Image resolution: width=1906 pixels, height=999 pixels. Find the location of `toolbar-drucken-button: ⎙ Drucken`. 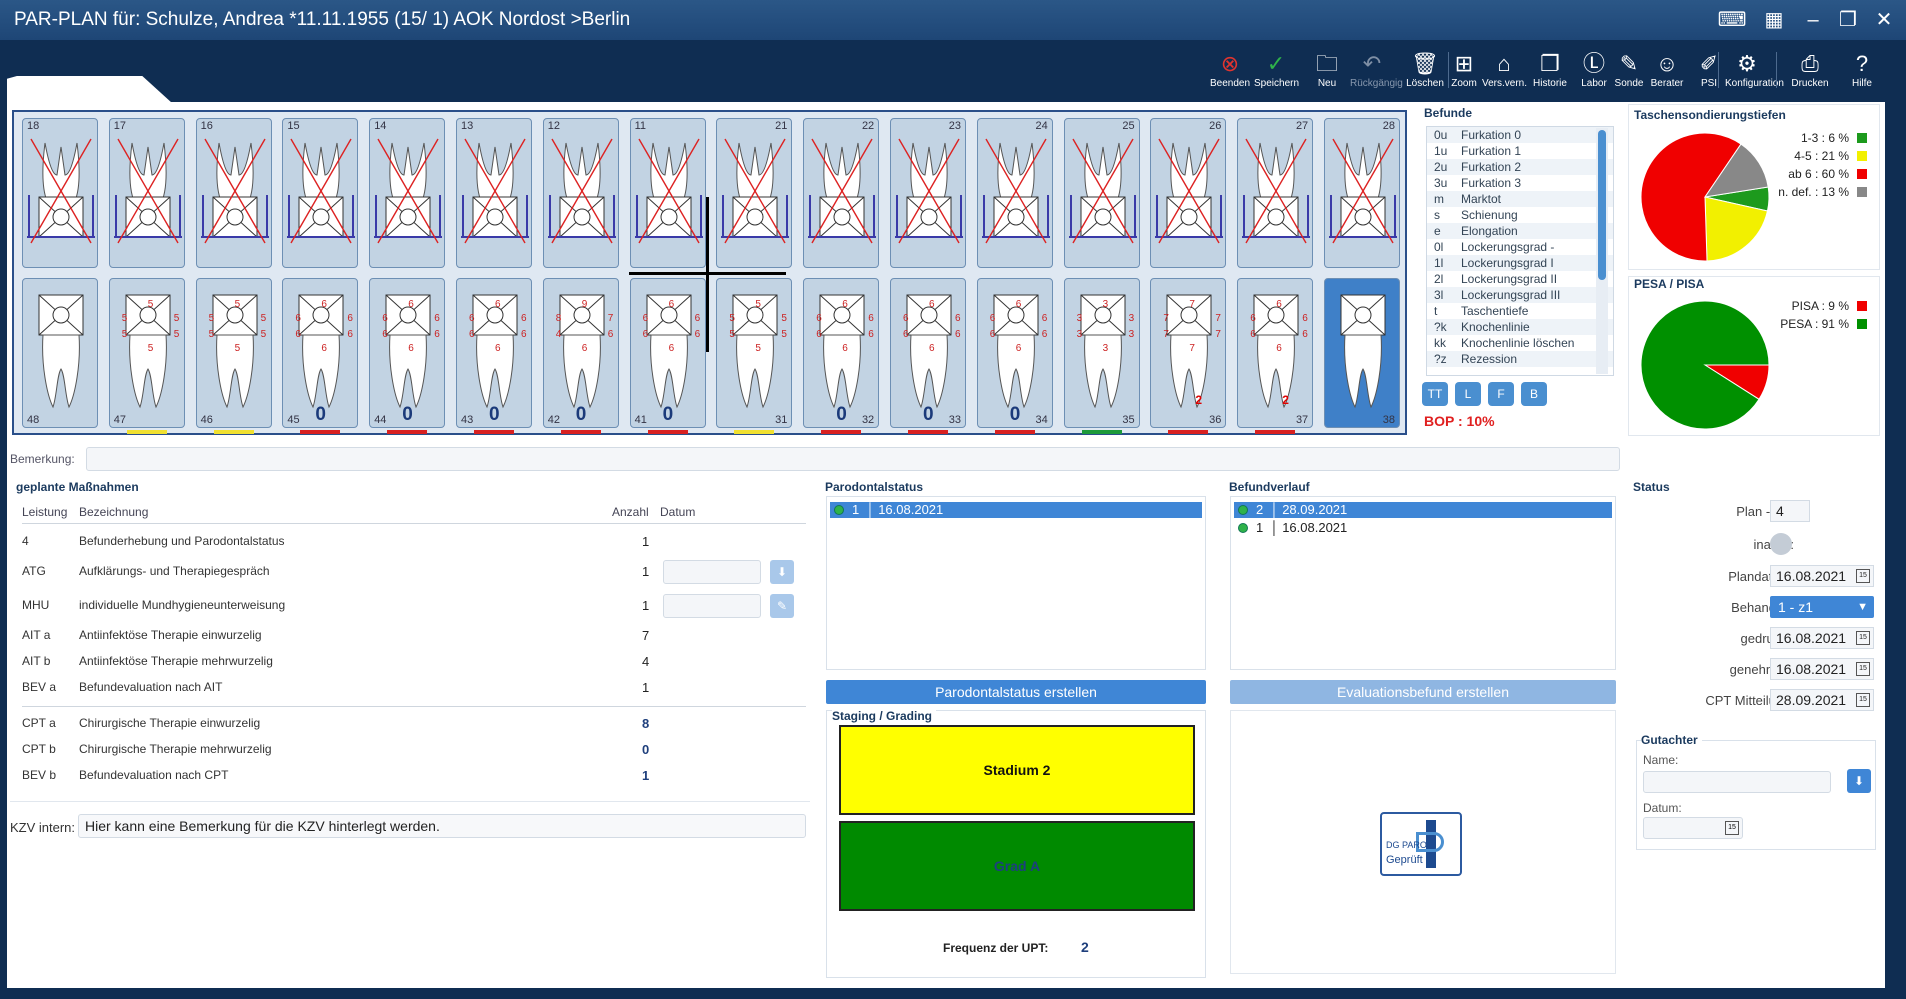

toolbar-drucken-button: ⎙ Drucken is located at coordinates (1810, 69).